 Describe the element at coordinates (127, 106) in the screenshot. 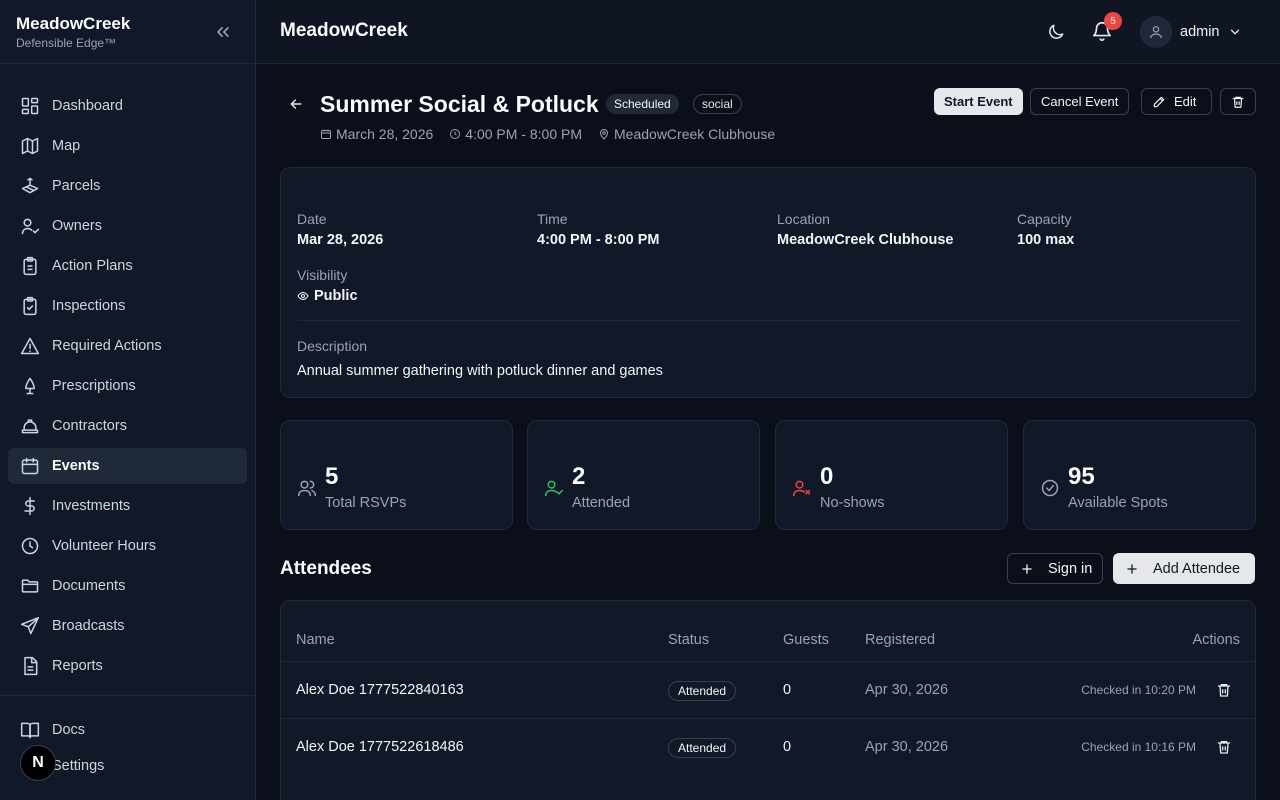

I see `sidebar-item-dashboard: Dashboard` at that location.